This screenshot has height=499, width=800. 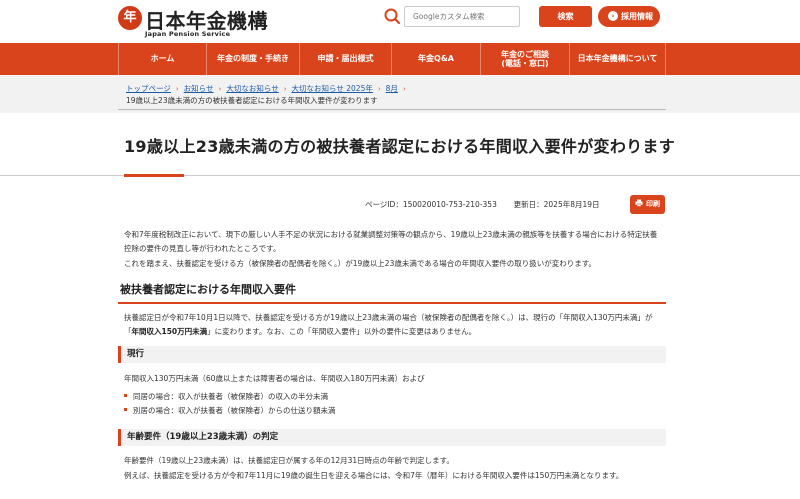 I want to click on list-item: 同居の場合：収入が扶養者（被保険者）の収入の半分未満, so click(x=226, y=397).